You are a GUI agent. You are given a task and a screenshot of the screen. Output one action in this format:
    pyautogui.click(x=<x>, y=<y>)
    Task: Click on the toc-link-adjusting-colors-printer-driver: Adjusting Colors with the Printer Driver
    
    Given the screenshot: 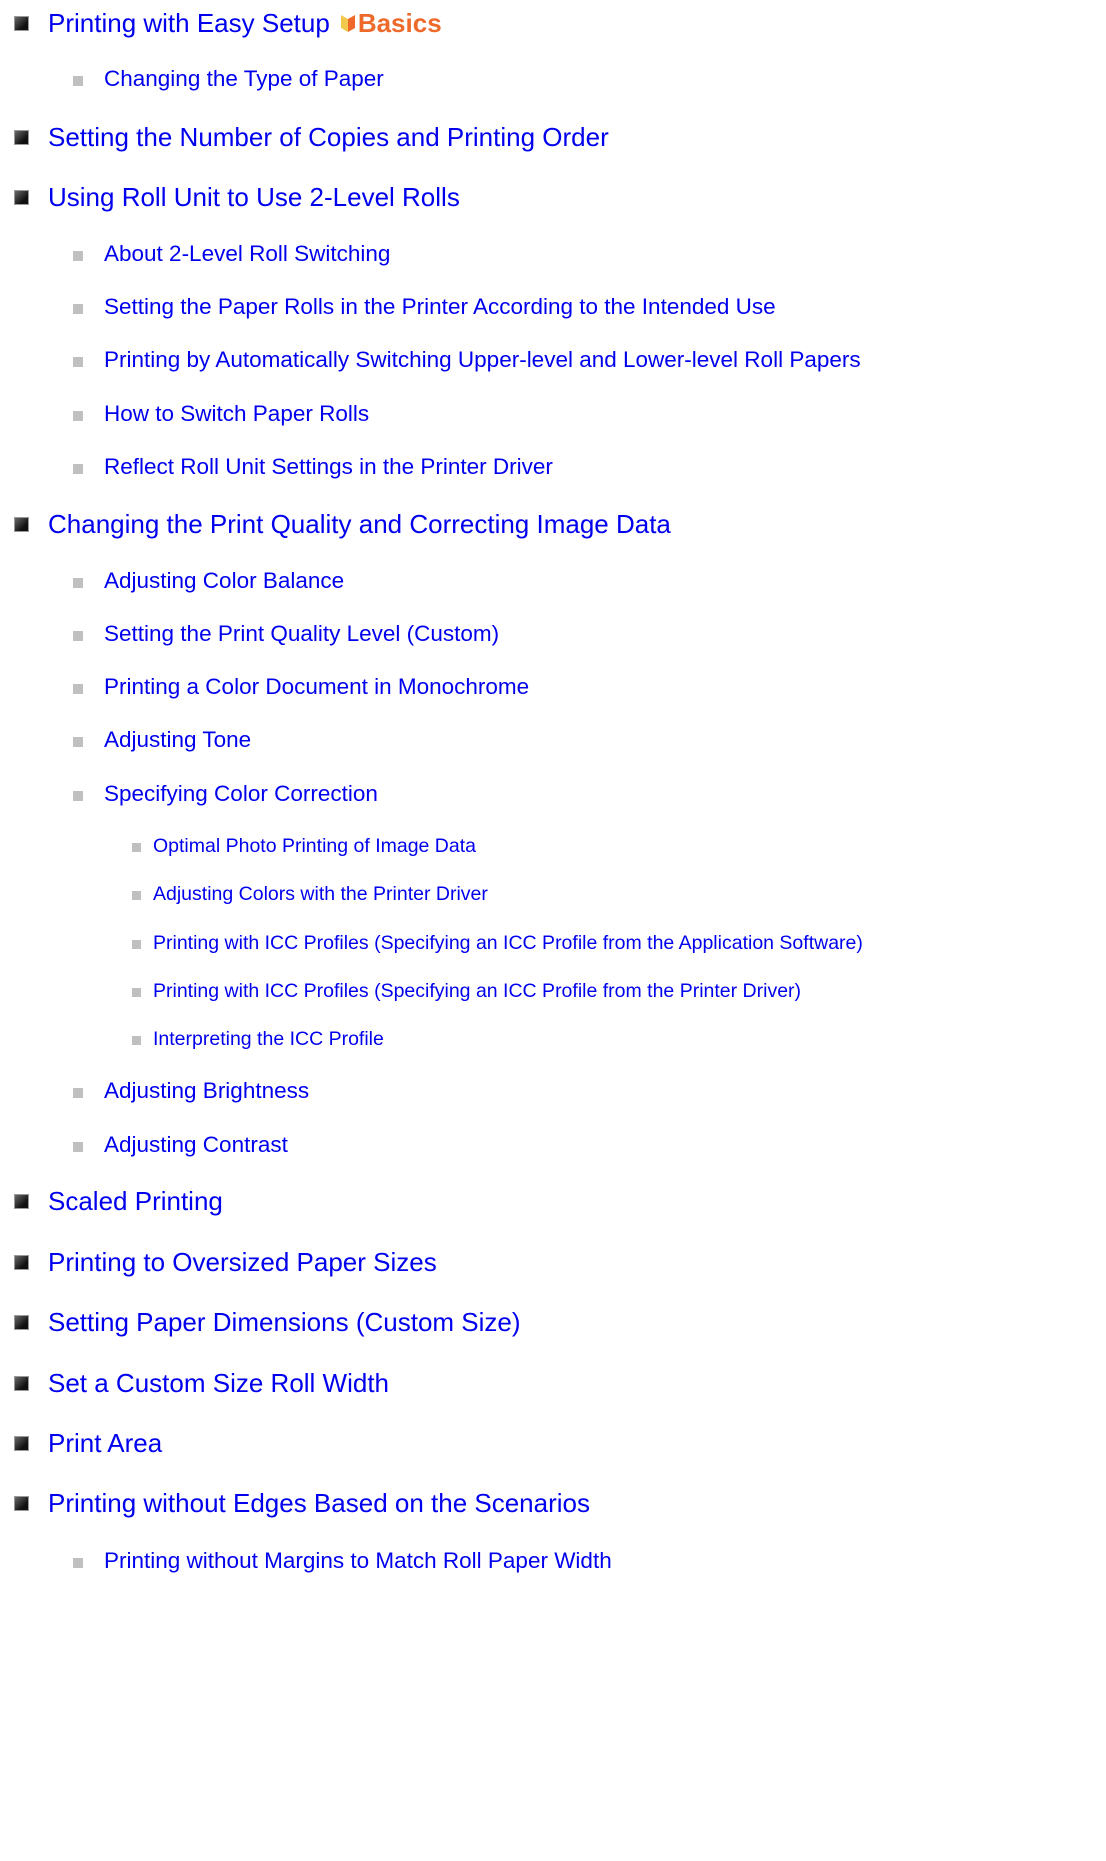 What is the action you would take?
    pyautogui.click(x=244, y=894)
    